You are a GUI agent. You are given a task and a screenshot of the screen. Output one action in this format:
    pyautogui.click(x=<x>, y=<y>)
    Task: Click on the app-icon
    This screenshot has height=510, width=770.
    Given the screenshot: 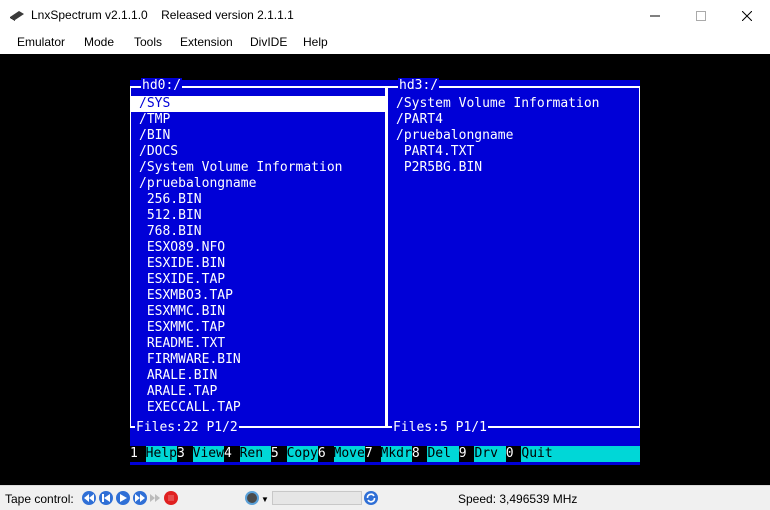 What is the action you would take?
    pyautogui.click(x=17, y=16)
    